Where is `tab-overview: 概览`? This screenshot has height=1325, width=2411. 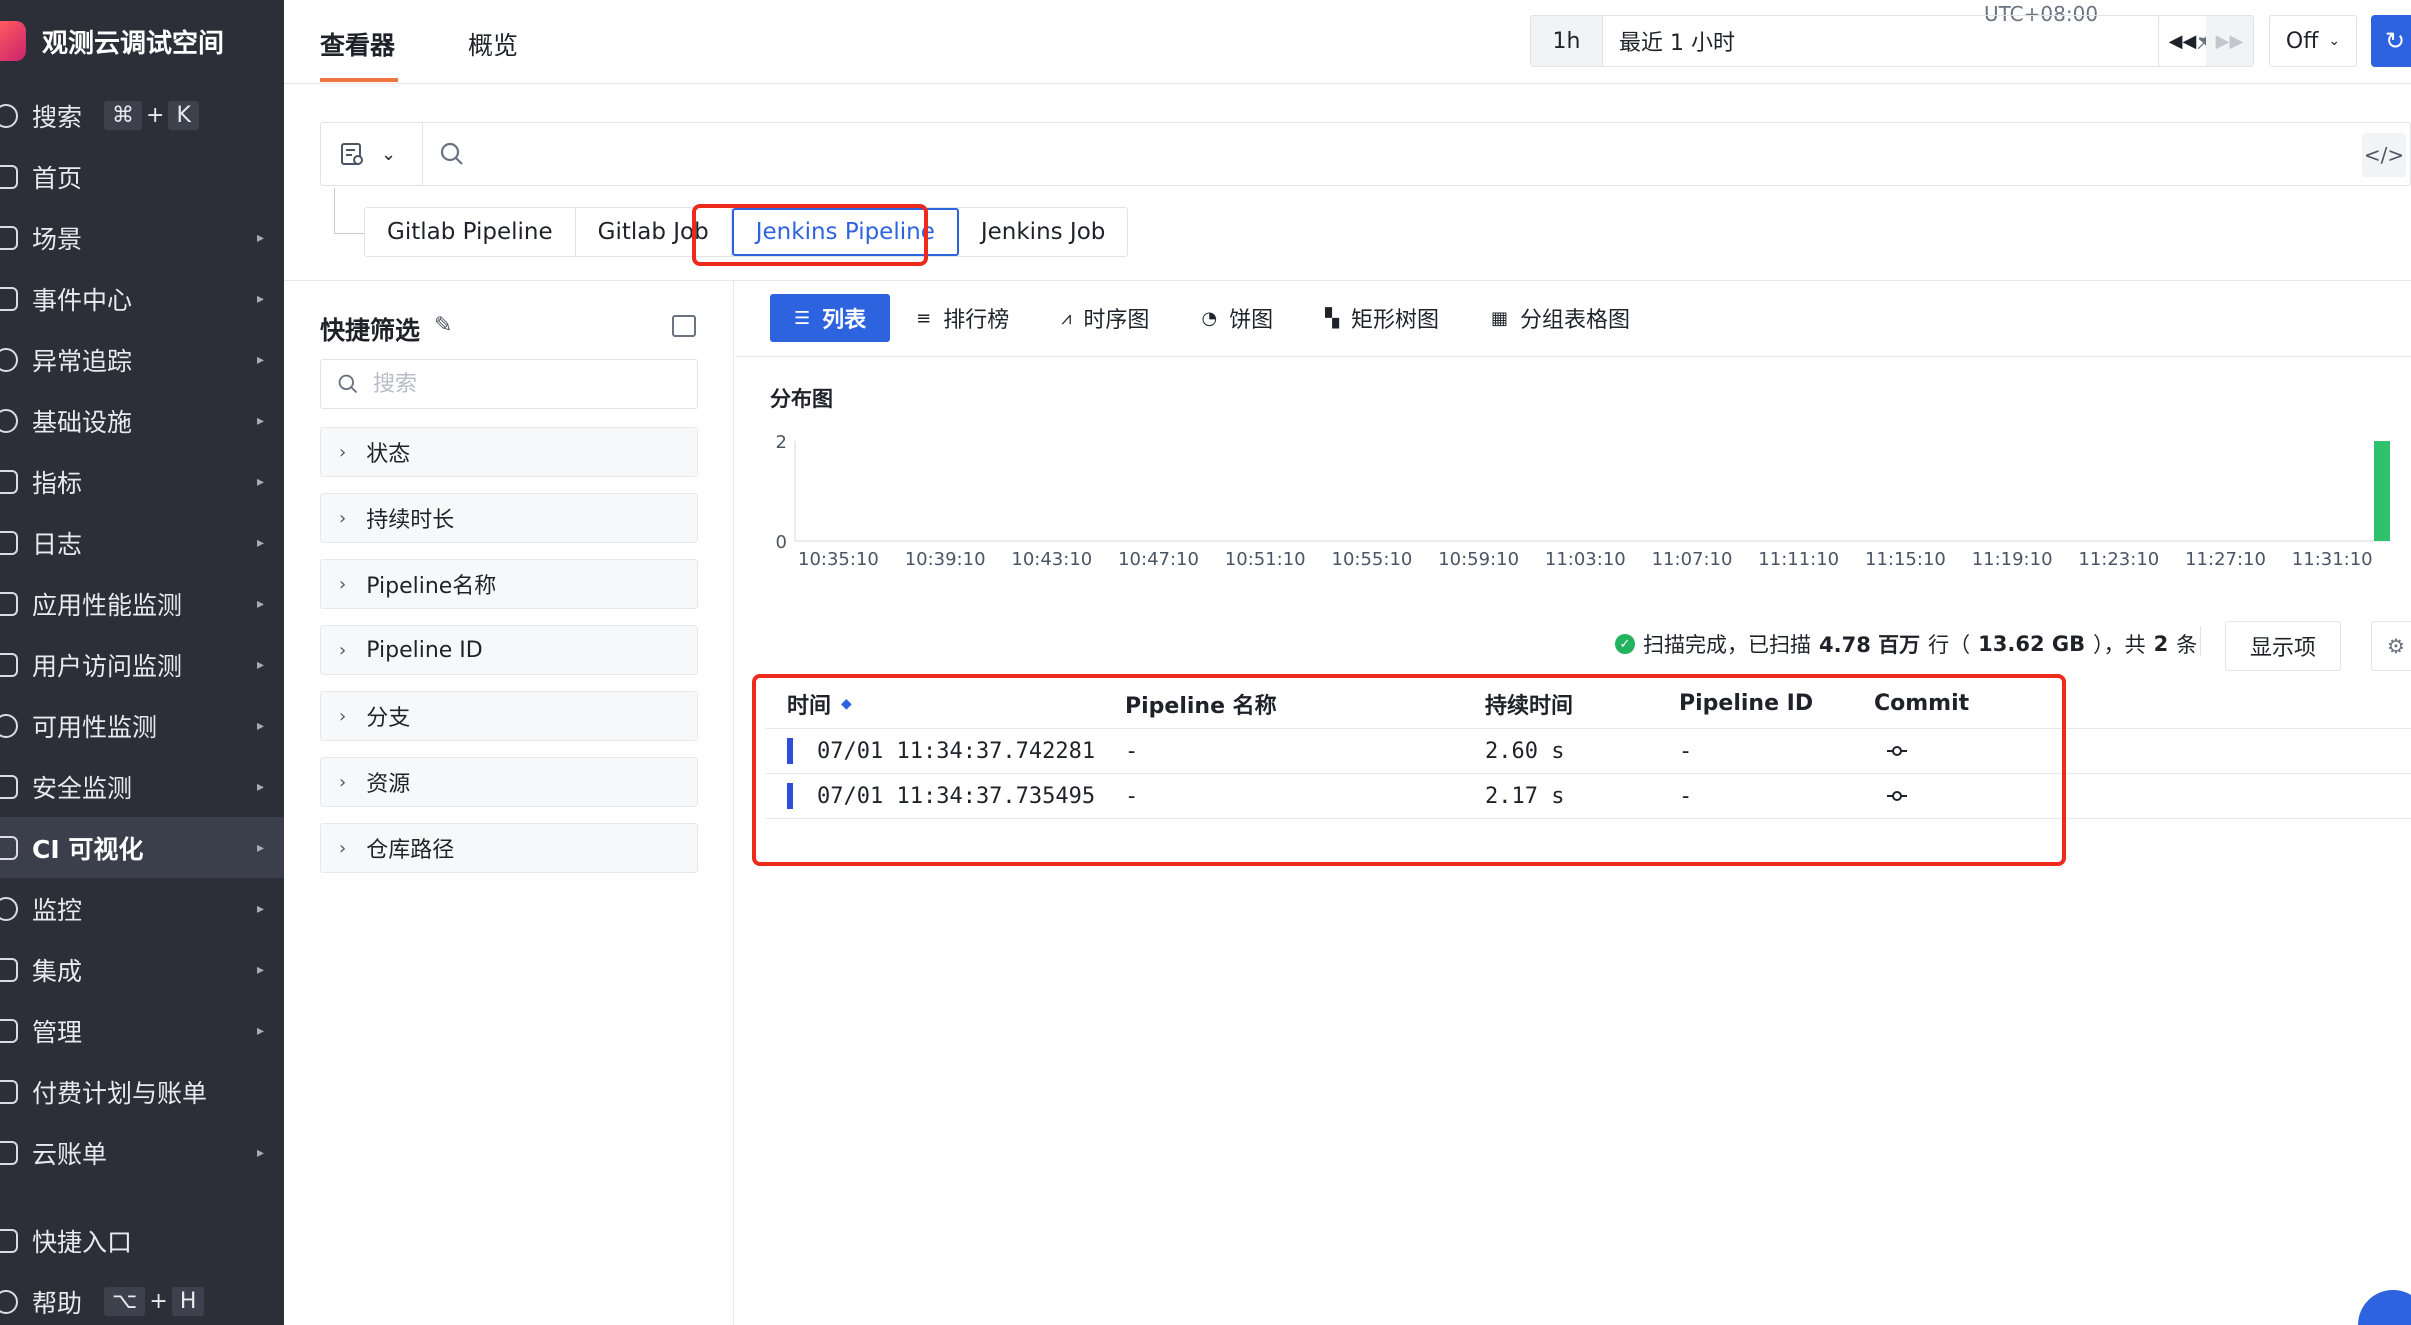 tab-overview: 概览 is located at coordinates (493, 44).